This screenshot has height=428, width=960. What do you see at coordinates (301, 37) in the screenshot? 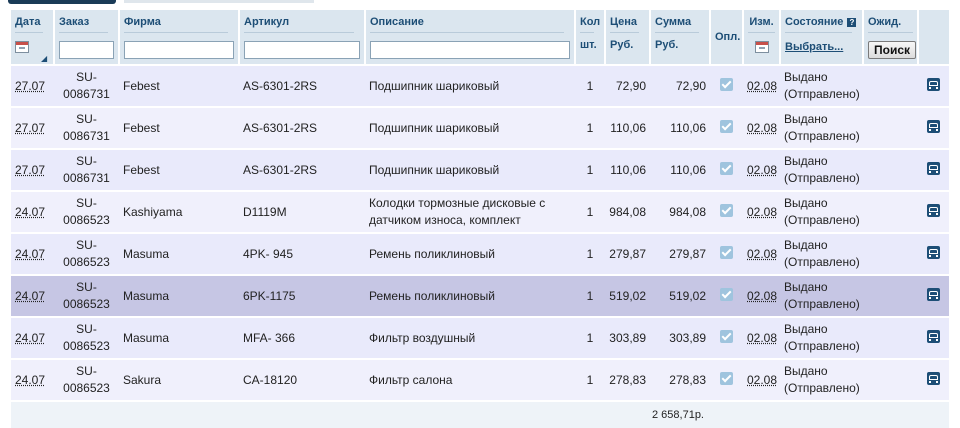
I see `col-article: Артикул` at bounding box center [301, 37].